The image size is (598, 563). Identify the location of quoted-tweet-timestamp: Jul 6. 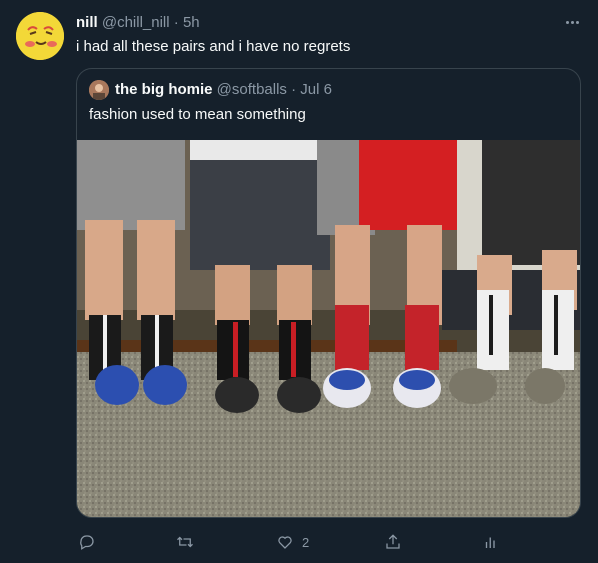
(316, 89).